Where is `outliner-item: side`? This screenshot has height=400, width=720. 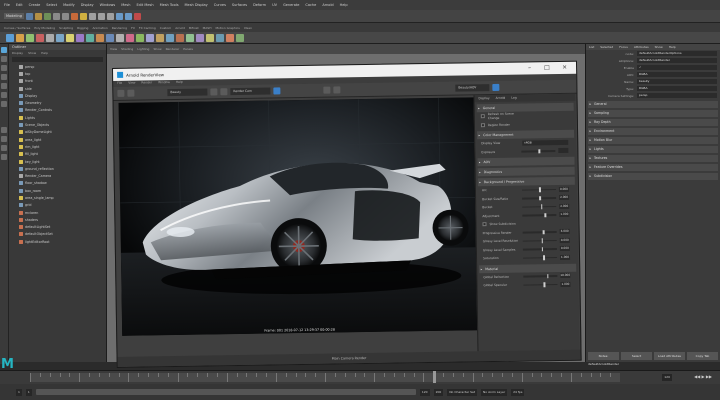
outliner-item: side is located at coordinates (57, 88).